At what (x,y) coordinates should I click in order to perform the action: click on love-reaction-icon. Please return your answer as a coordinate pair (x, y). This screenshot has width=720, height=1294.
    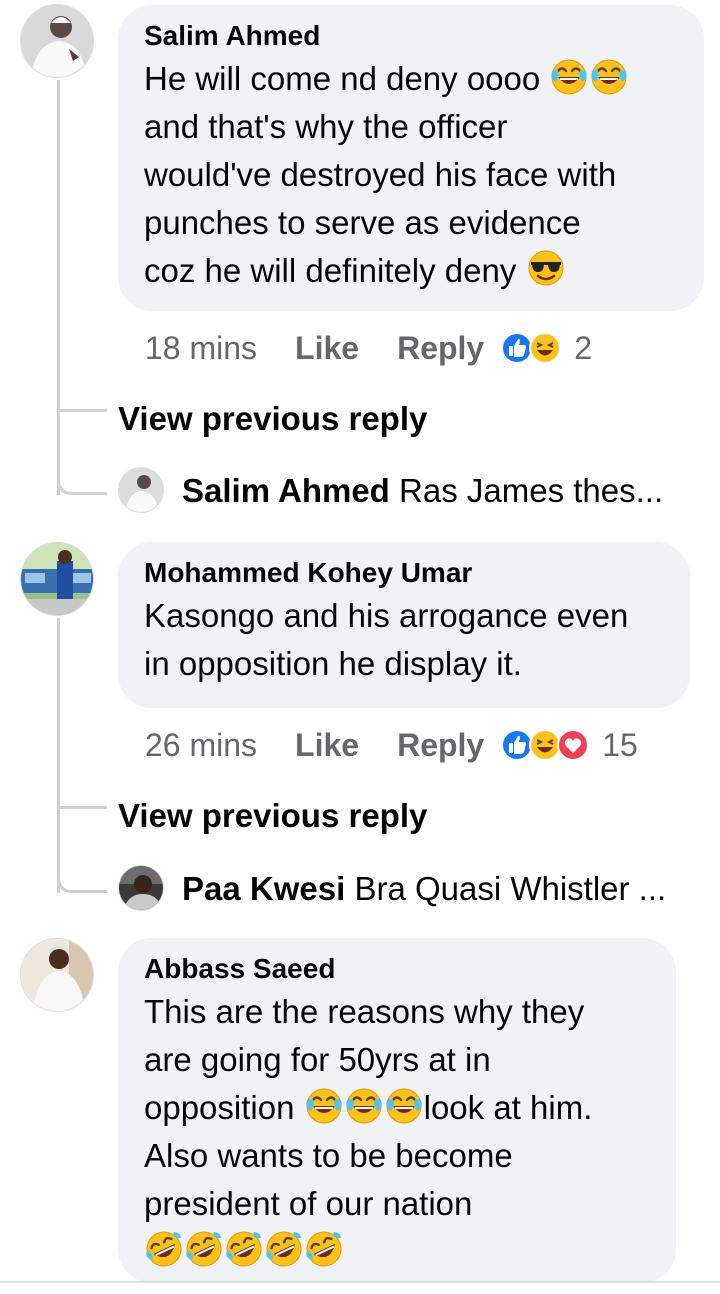
    Looking at the image, I should click on (573, 745).